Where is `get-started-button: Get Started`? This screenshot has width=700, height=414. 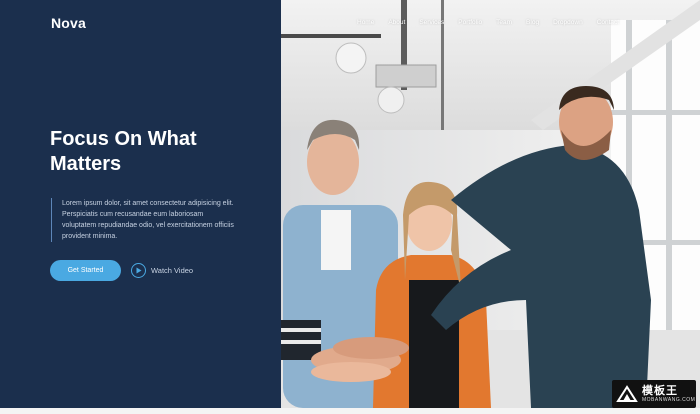 get-started-button: Get Started is located at coordinates (85, 270).